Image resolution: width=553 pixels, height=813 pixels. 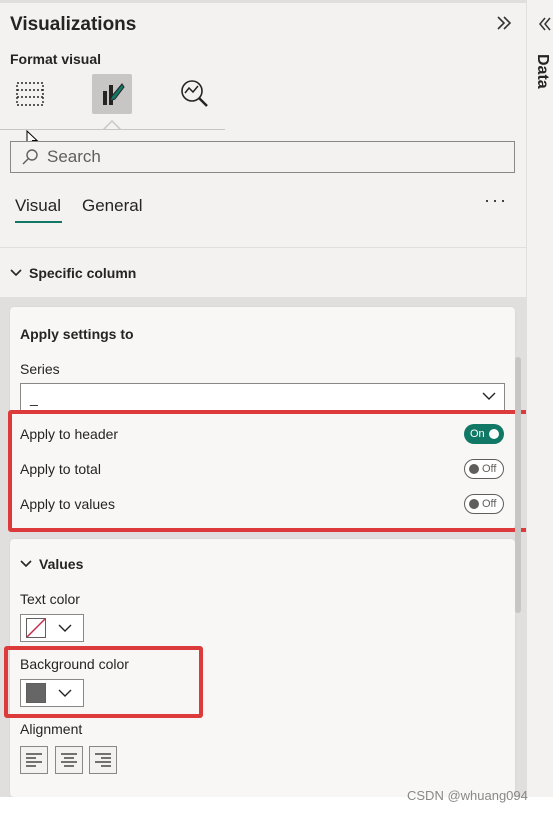 What do you see at coordinates (50, 599) in the screenshot?
I see `text-color-label: Text color` at bounding box center [50, 599].